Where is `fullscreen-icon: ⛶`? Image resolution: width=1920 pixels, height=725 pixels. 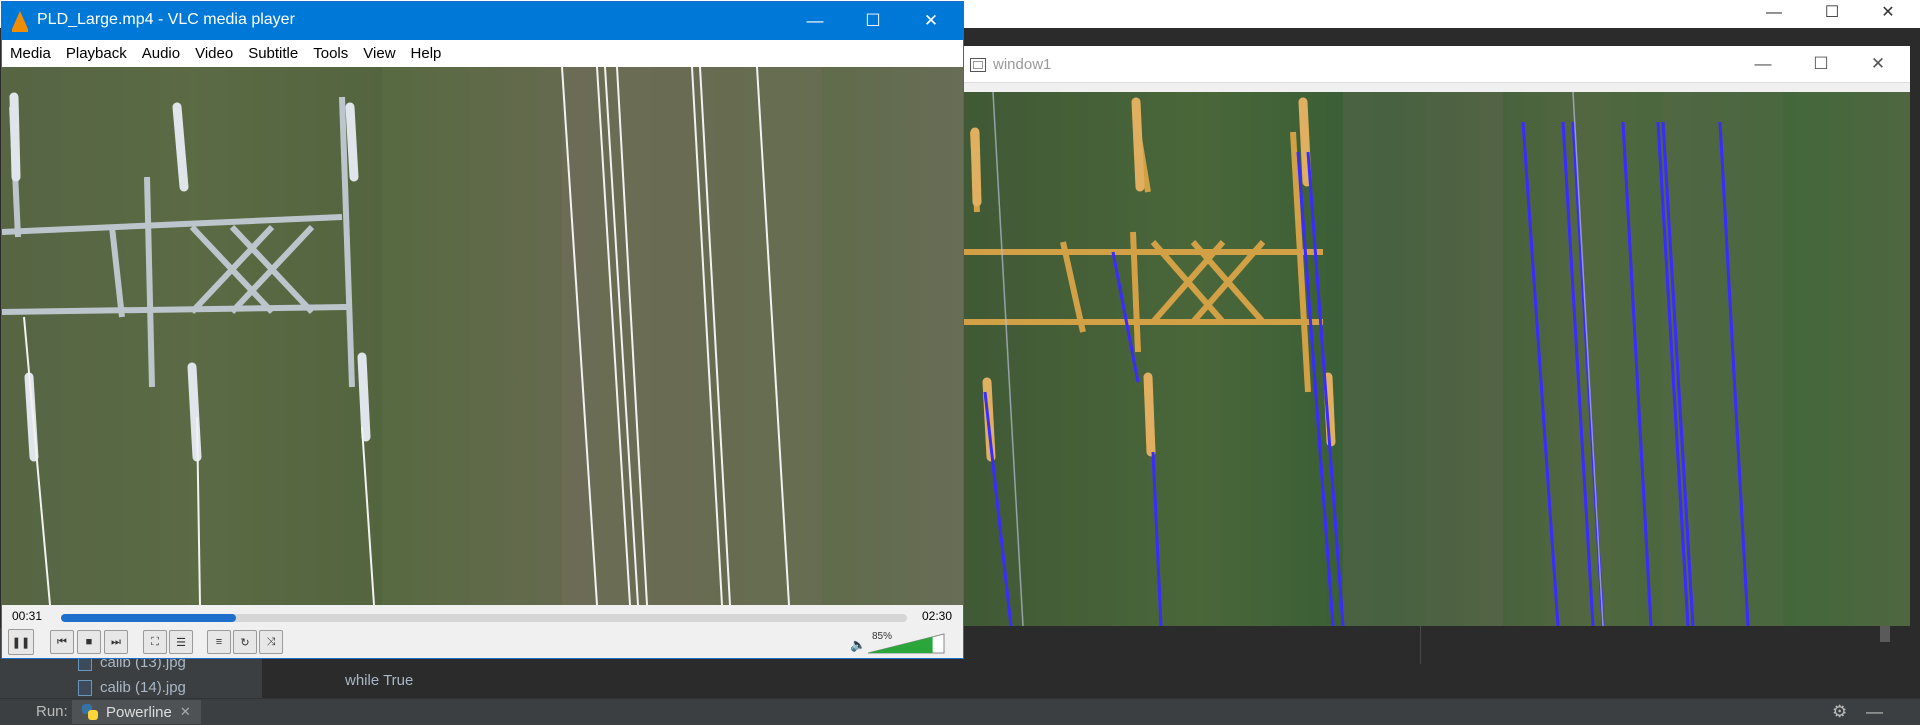 fullscreen-icon: ⛶ is located at coordinates (155, 641).